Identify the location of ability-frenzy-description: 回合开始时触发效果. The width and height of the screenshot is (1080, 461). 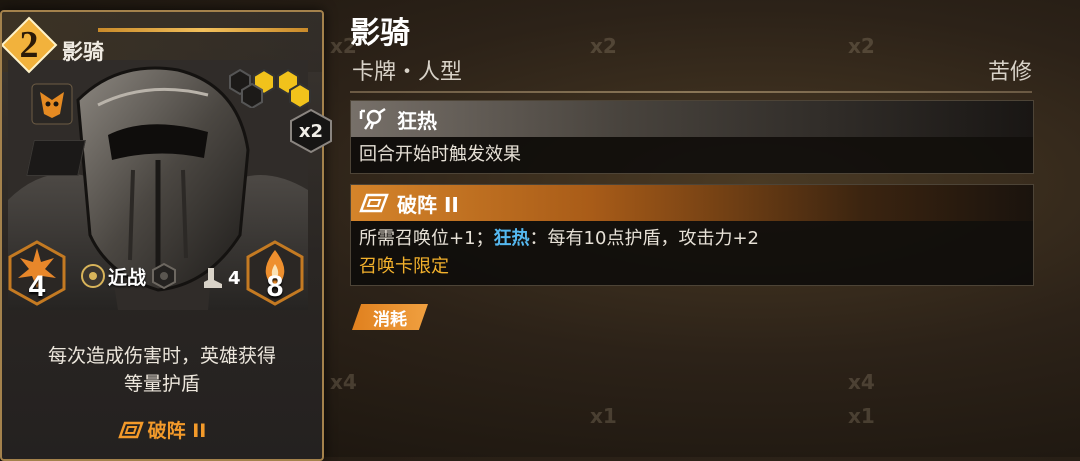
(440, 154).